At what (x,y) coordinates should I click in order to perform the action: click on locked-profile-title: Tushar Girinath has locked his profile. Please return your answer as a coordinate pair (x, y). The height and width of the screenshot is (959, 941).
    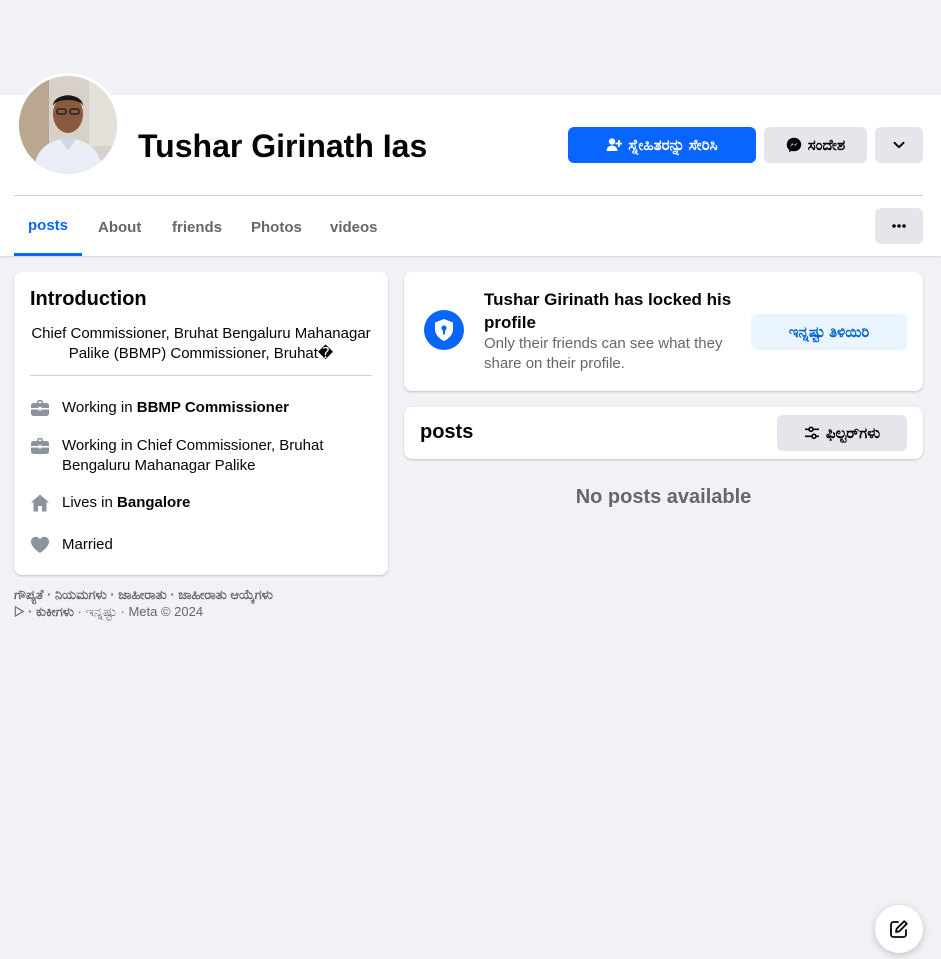
    Looking at the image, I should click on (608, 311).